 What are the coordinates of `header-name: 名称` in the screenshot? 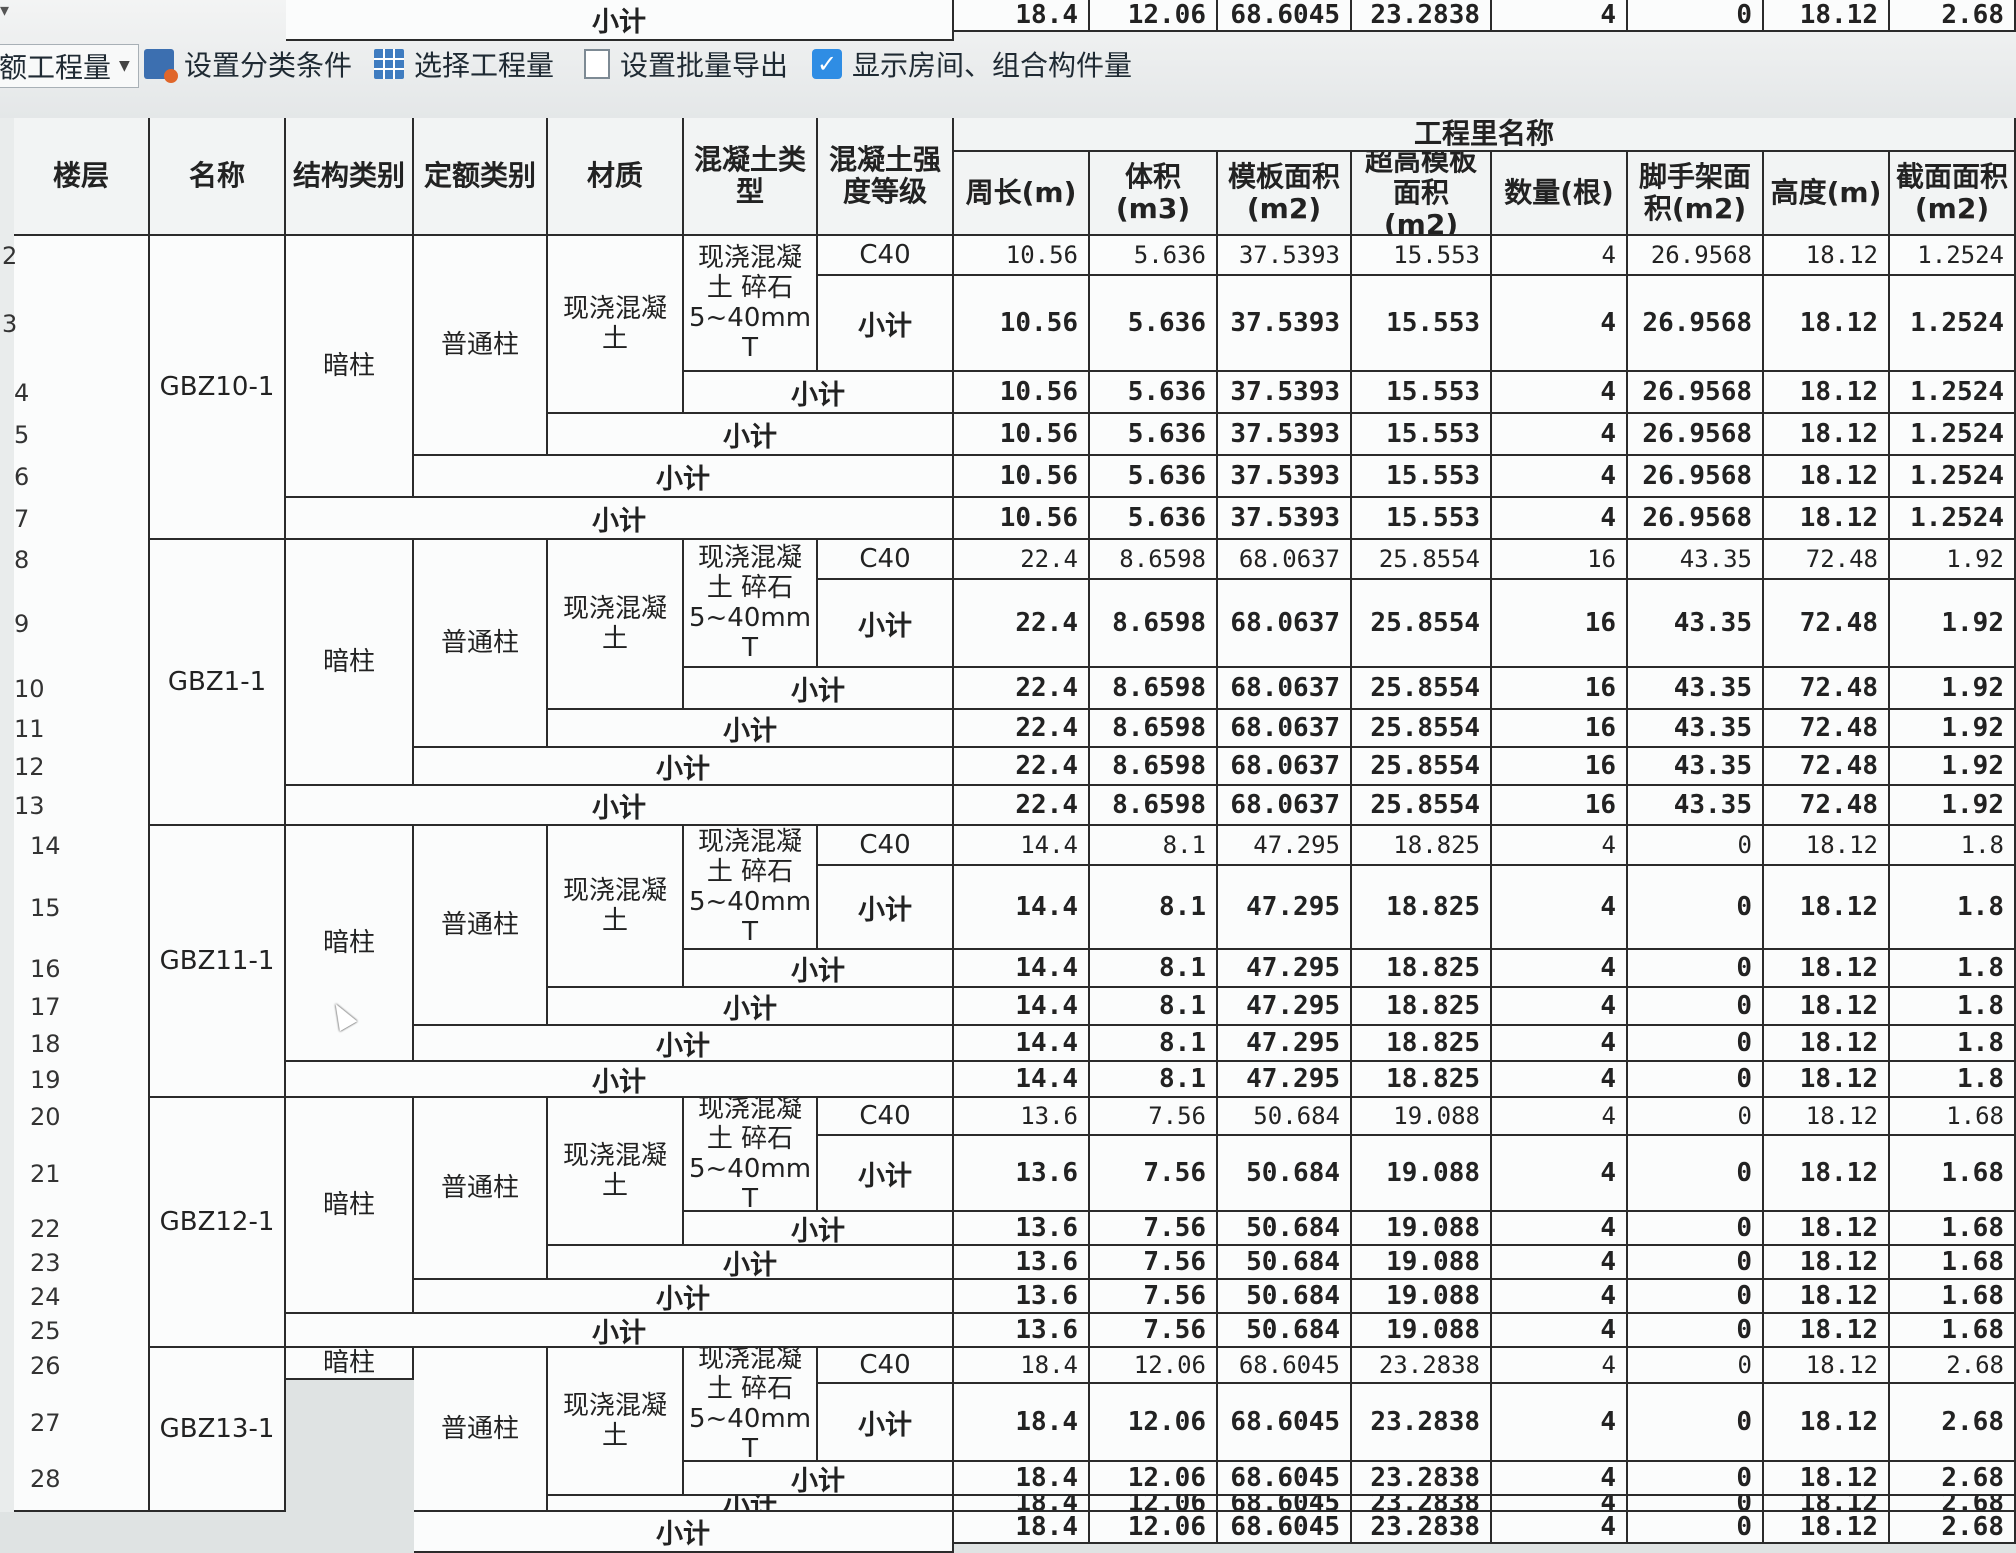 It's located at (218, 177).